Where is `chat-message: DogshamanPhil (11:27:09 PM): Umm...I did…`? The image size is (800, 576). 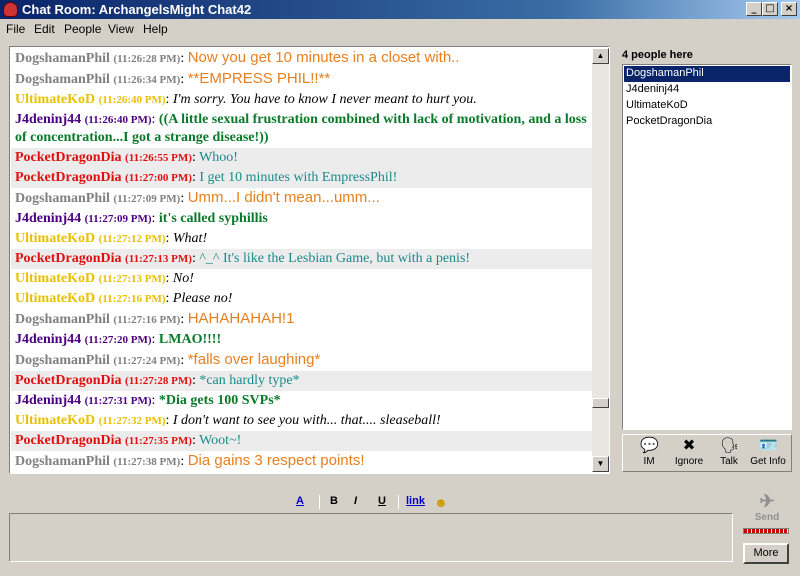 chat-message: DogshamanPhil (11:27:09 PM): Umm...I did… is located at coordinates (302, 198).